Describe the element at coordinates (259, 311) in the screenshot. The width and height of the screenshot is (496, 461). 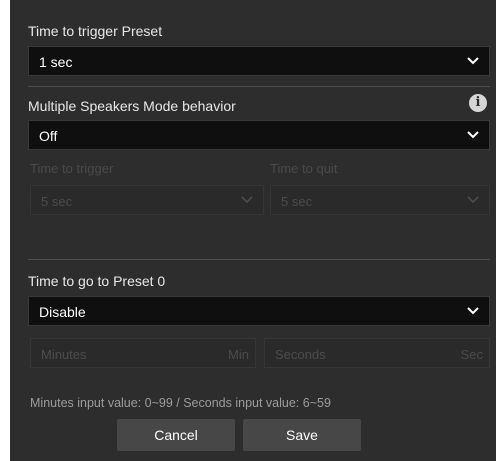
I see `preset0-select: Disable` at that location.